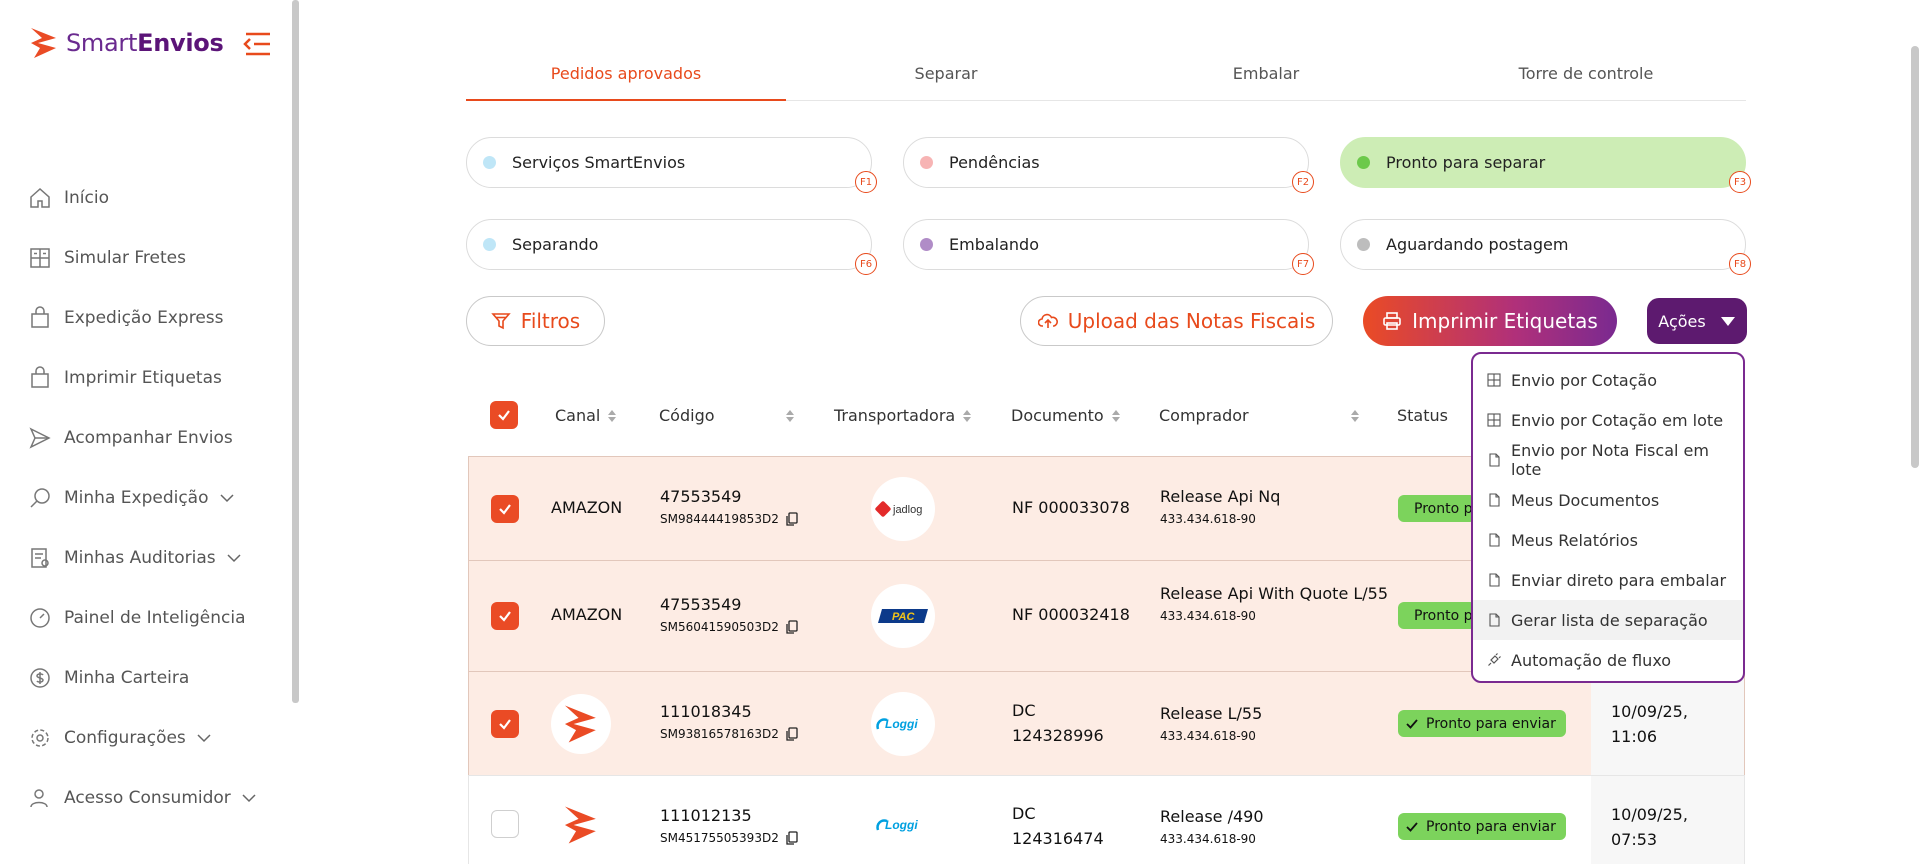  What do you see at coordinates (504, 415) in the screenshot?
I see `select-all-checkbox` at bounding box center [504, 415].